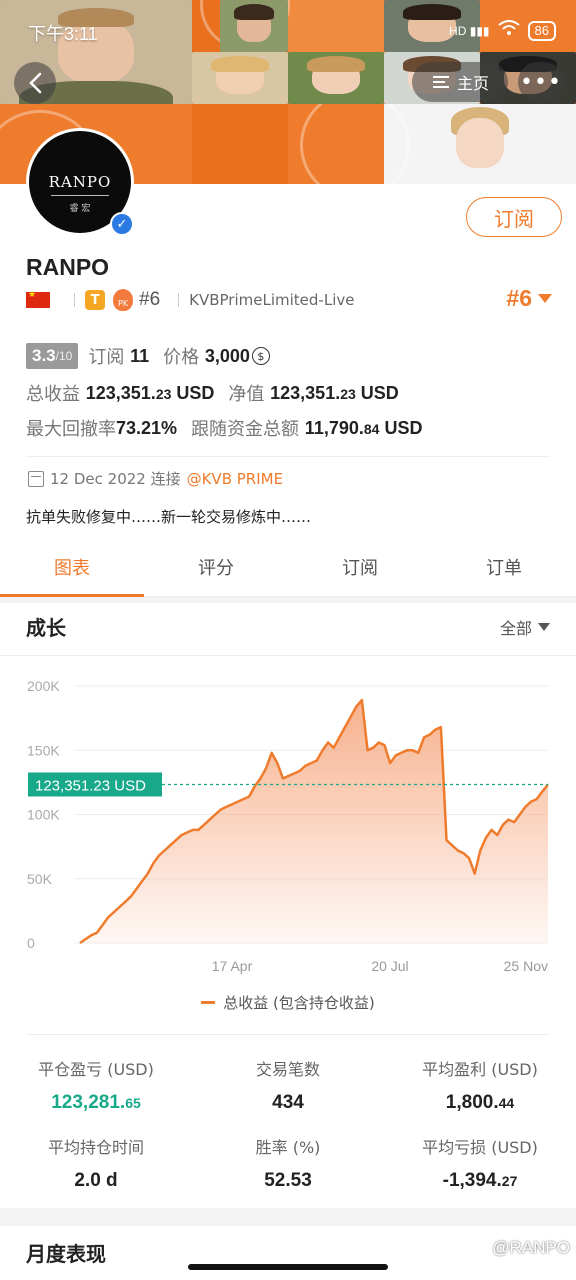 Image resolution: width=576 pixels, height=1280 pixels. I want to click on score-badge: 3.3 /10, so click(52, 356).